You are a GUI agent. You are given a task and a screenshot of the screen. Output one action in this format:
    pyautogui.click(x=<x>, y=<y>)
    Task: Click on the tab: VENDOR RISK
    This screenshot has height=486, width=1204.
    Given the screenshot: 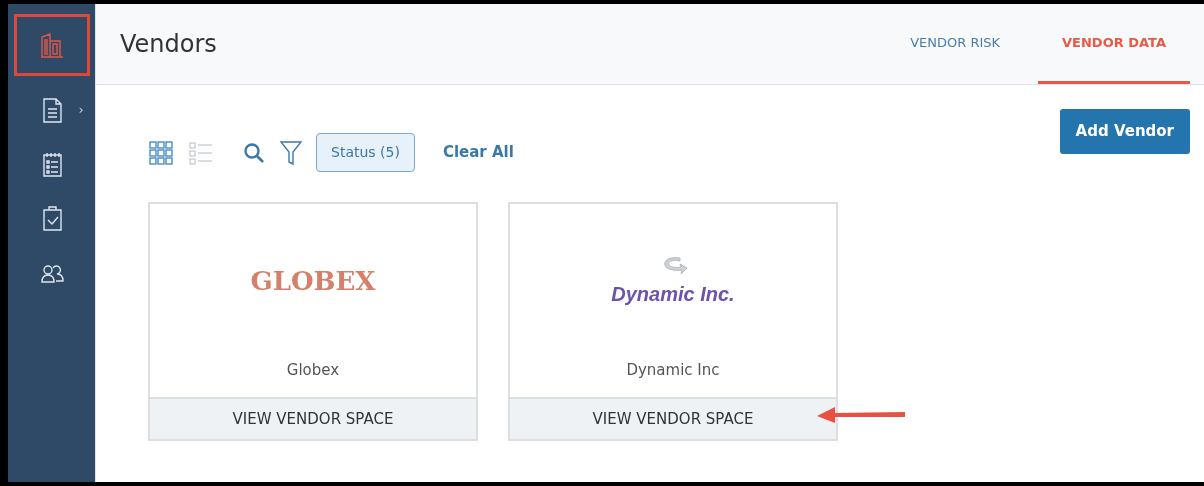 What is the action you would take?
    pyautogui.click(x=955, y=44)
    